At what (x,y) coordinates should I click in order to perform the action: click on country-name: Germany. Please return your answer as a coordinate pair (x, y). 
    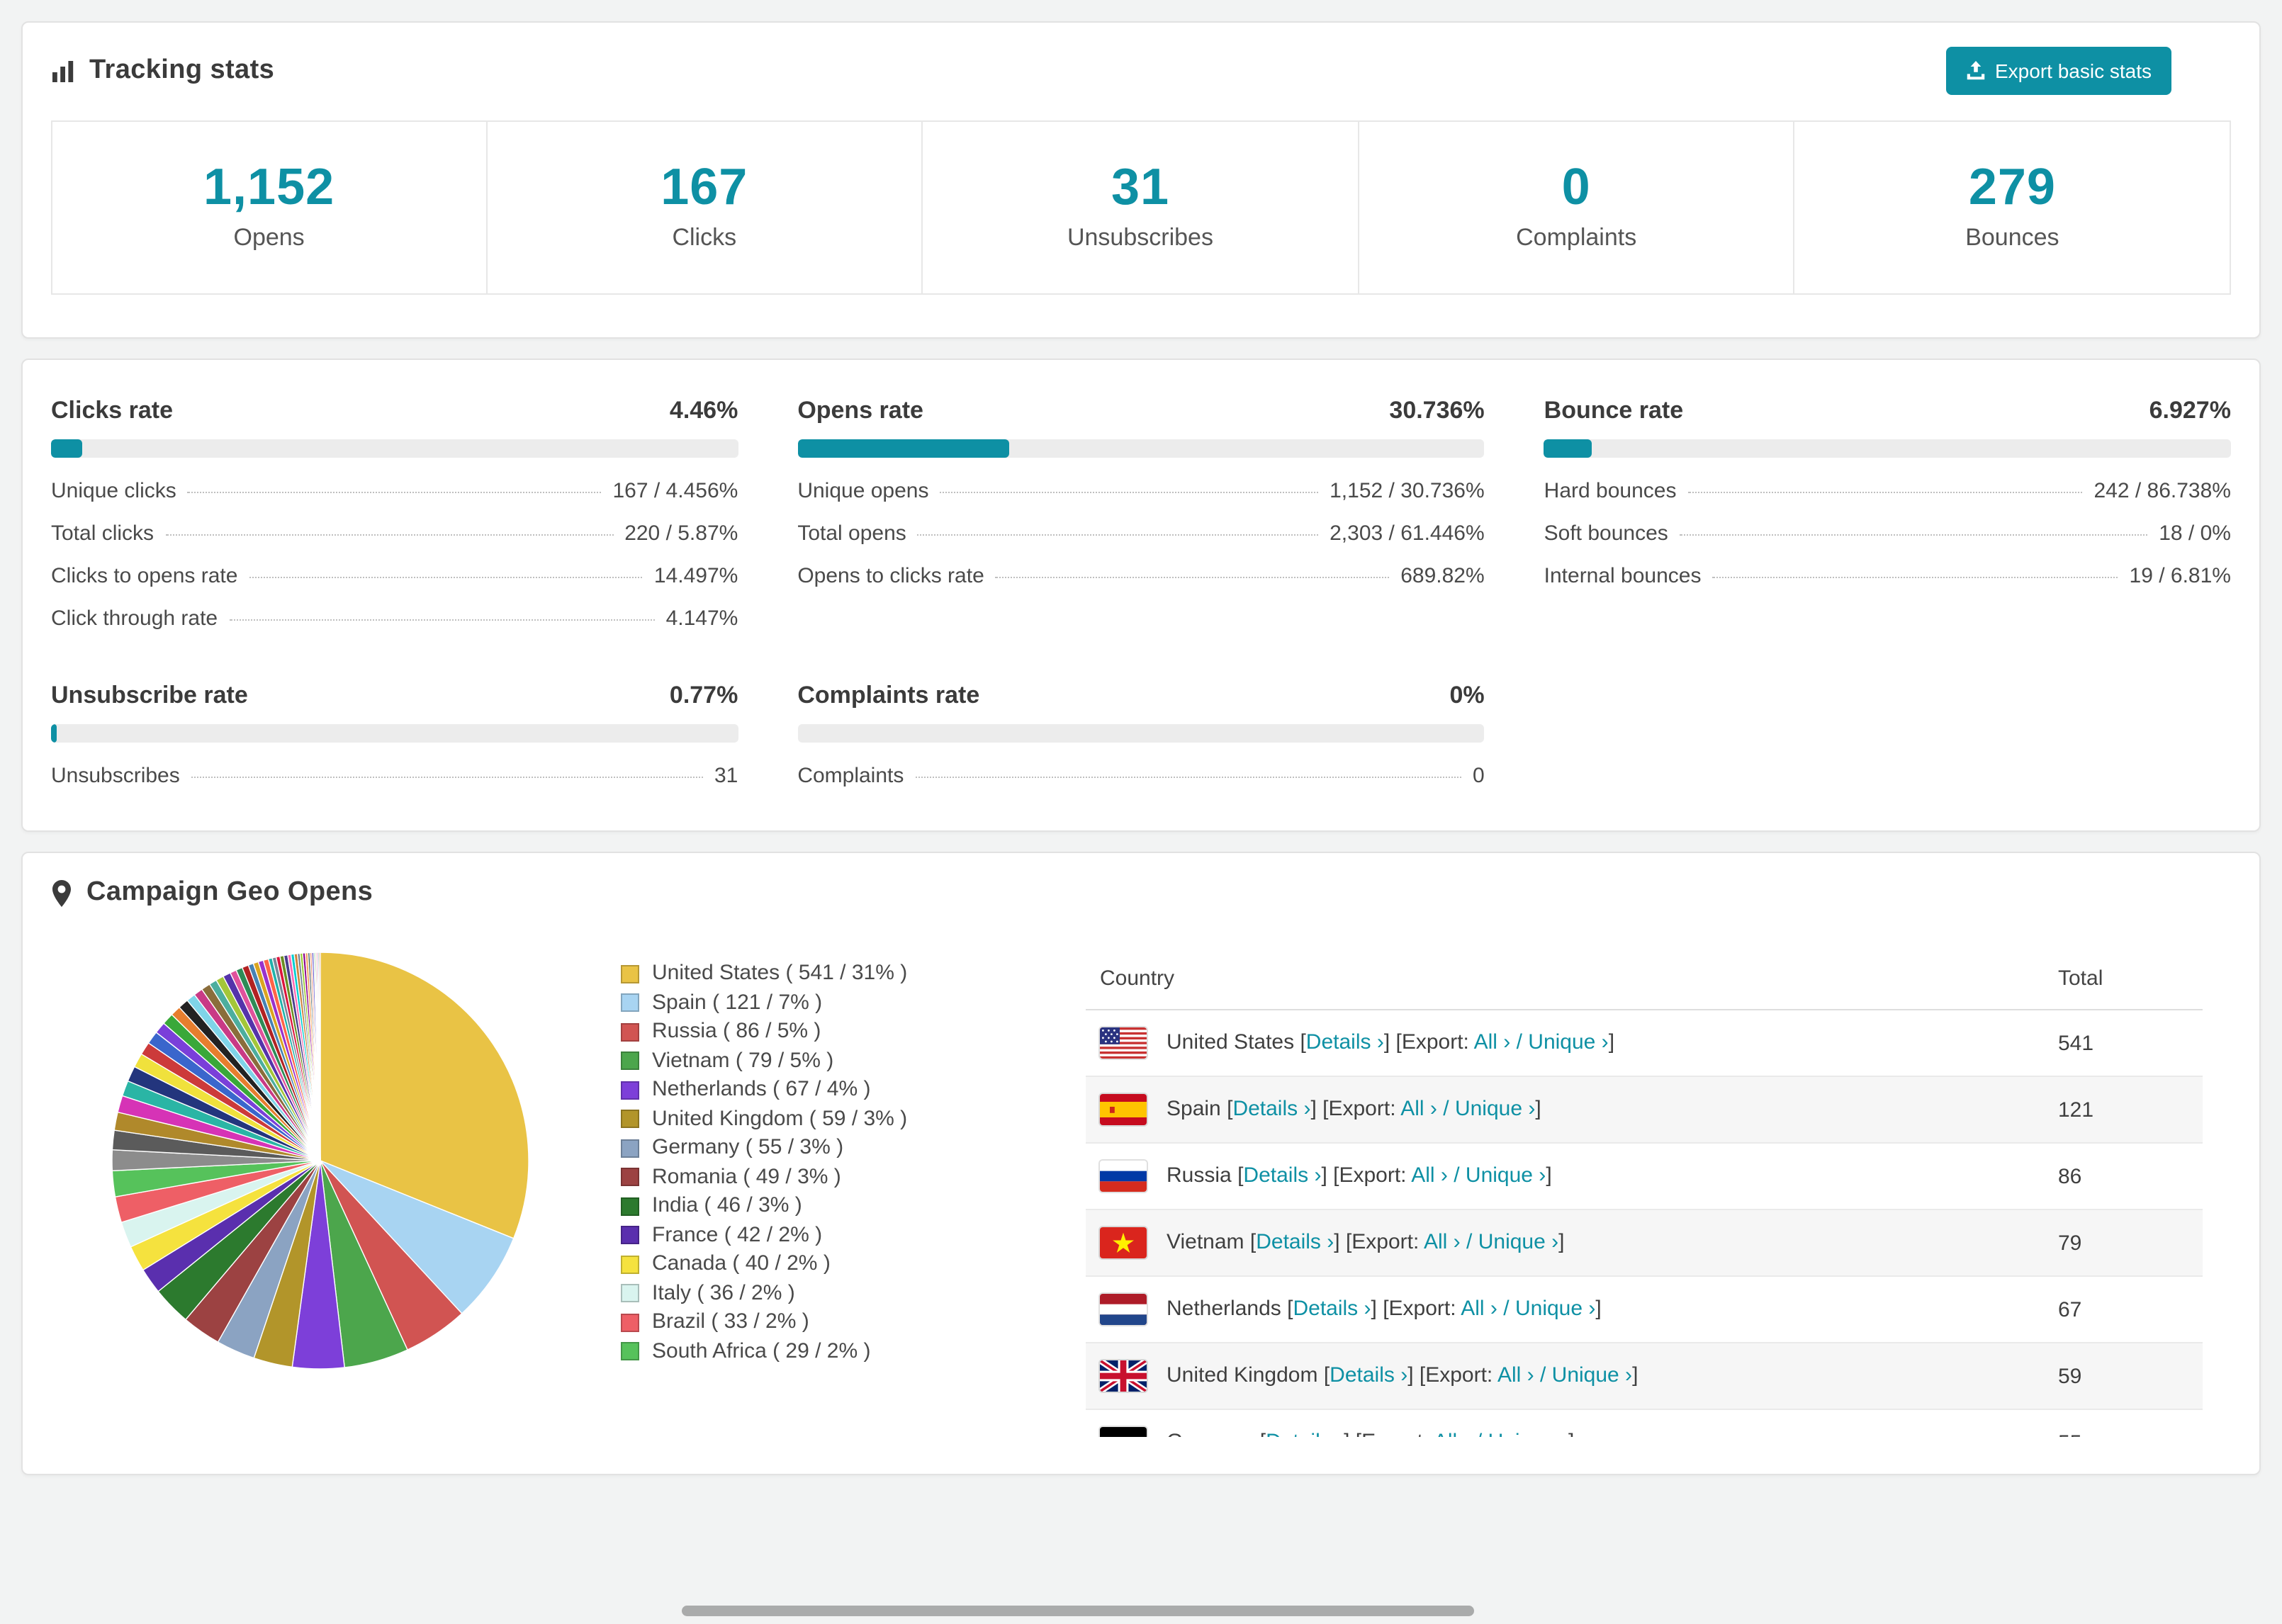
    Looking at the image, I should click on (1213, 1434).